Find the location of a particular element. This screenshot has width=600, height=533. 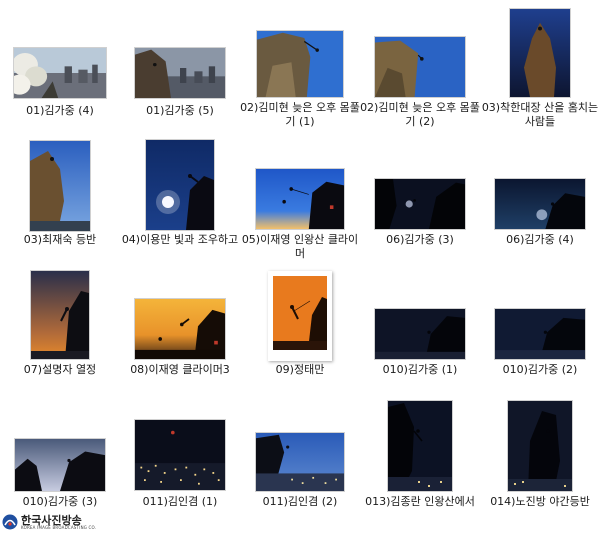

thumbnail-item: 010)김가중 (1) is located at coordinates (420, 328).